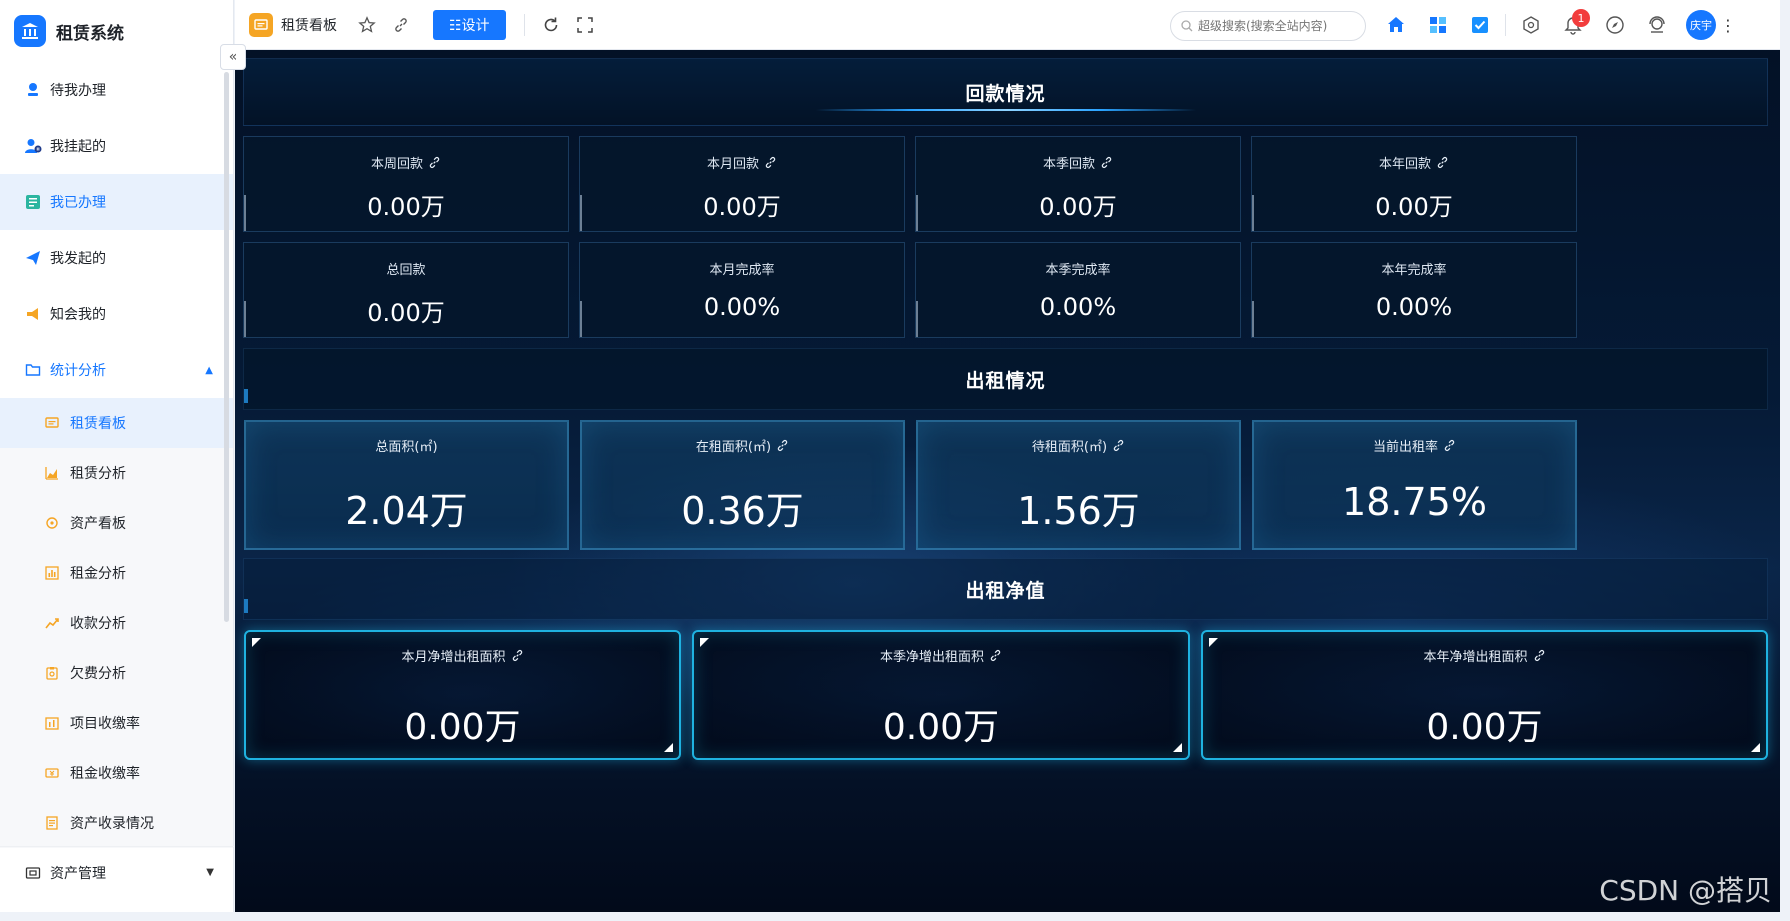  What do you see at coordinates (116, 623) in the screenshot?
I see `sidebar-subitem-collection-analysis: 收款分析` at bounding box center [116, 623].